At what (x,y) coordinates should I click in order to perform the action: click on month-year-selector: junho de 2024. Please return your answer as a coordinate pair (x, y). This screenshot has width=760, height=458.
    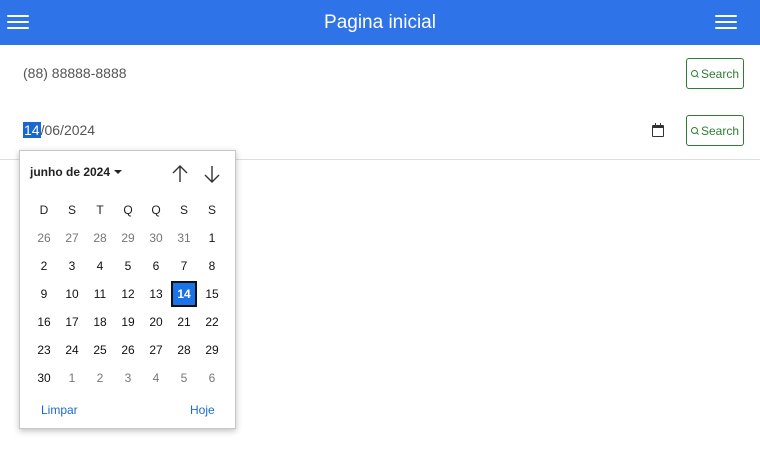
    Looking at the image, I should click on (76, 172).